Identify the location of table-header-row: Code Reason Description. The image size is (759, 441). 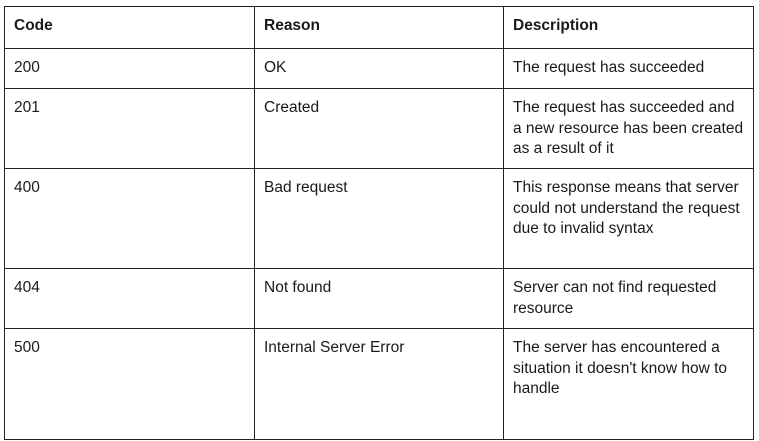
(379, 27).